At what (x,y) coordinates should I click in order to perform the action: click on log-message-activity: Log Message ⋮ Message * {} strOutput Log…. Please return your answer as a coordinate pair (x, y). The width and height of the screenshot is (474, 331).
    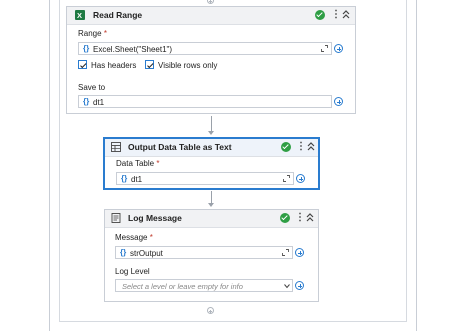
    Looking at the image, I should click on (211, 255).